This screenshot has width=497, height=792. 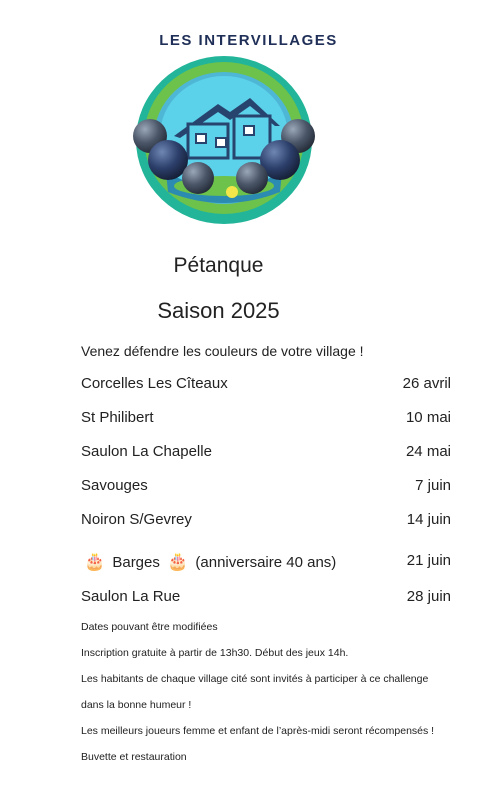 I want to click on schedule-row: Saulon La Chapelle 24 mai, so click(x=266, y=454).